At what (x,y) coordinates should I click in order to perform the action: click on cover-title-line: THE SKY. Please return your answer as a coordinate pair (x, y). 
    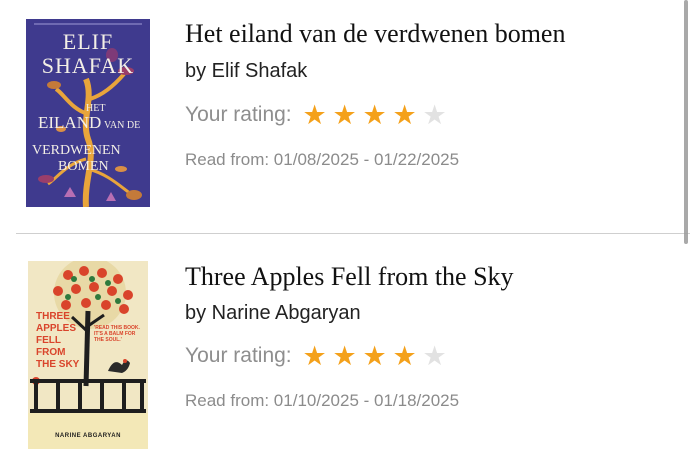
    Looking at the image, I should click on (58, 364).